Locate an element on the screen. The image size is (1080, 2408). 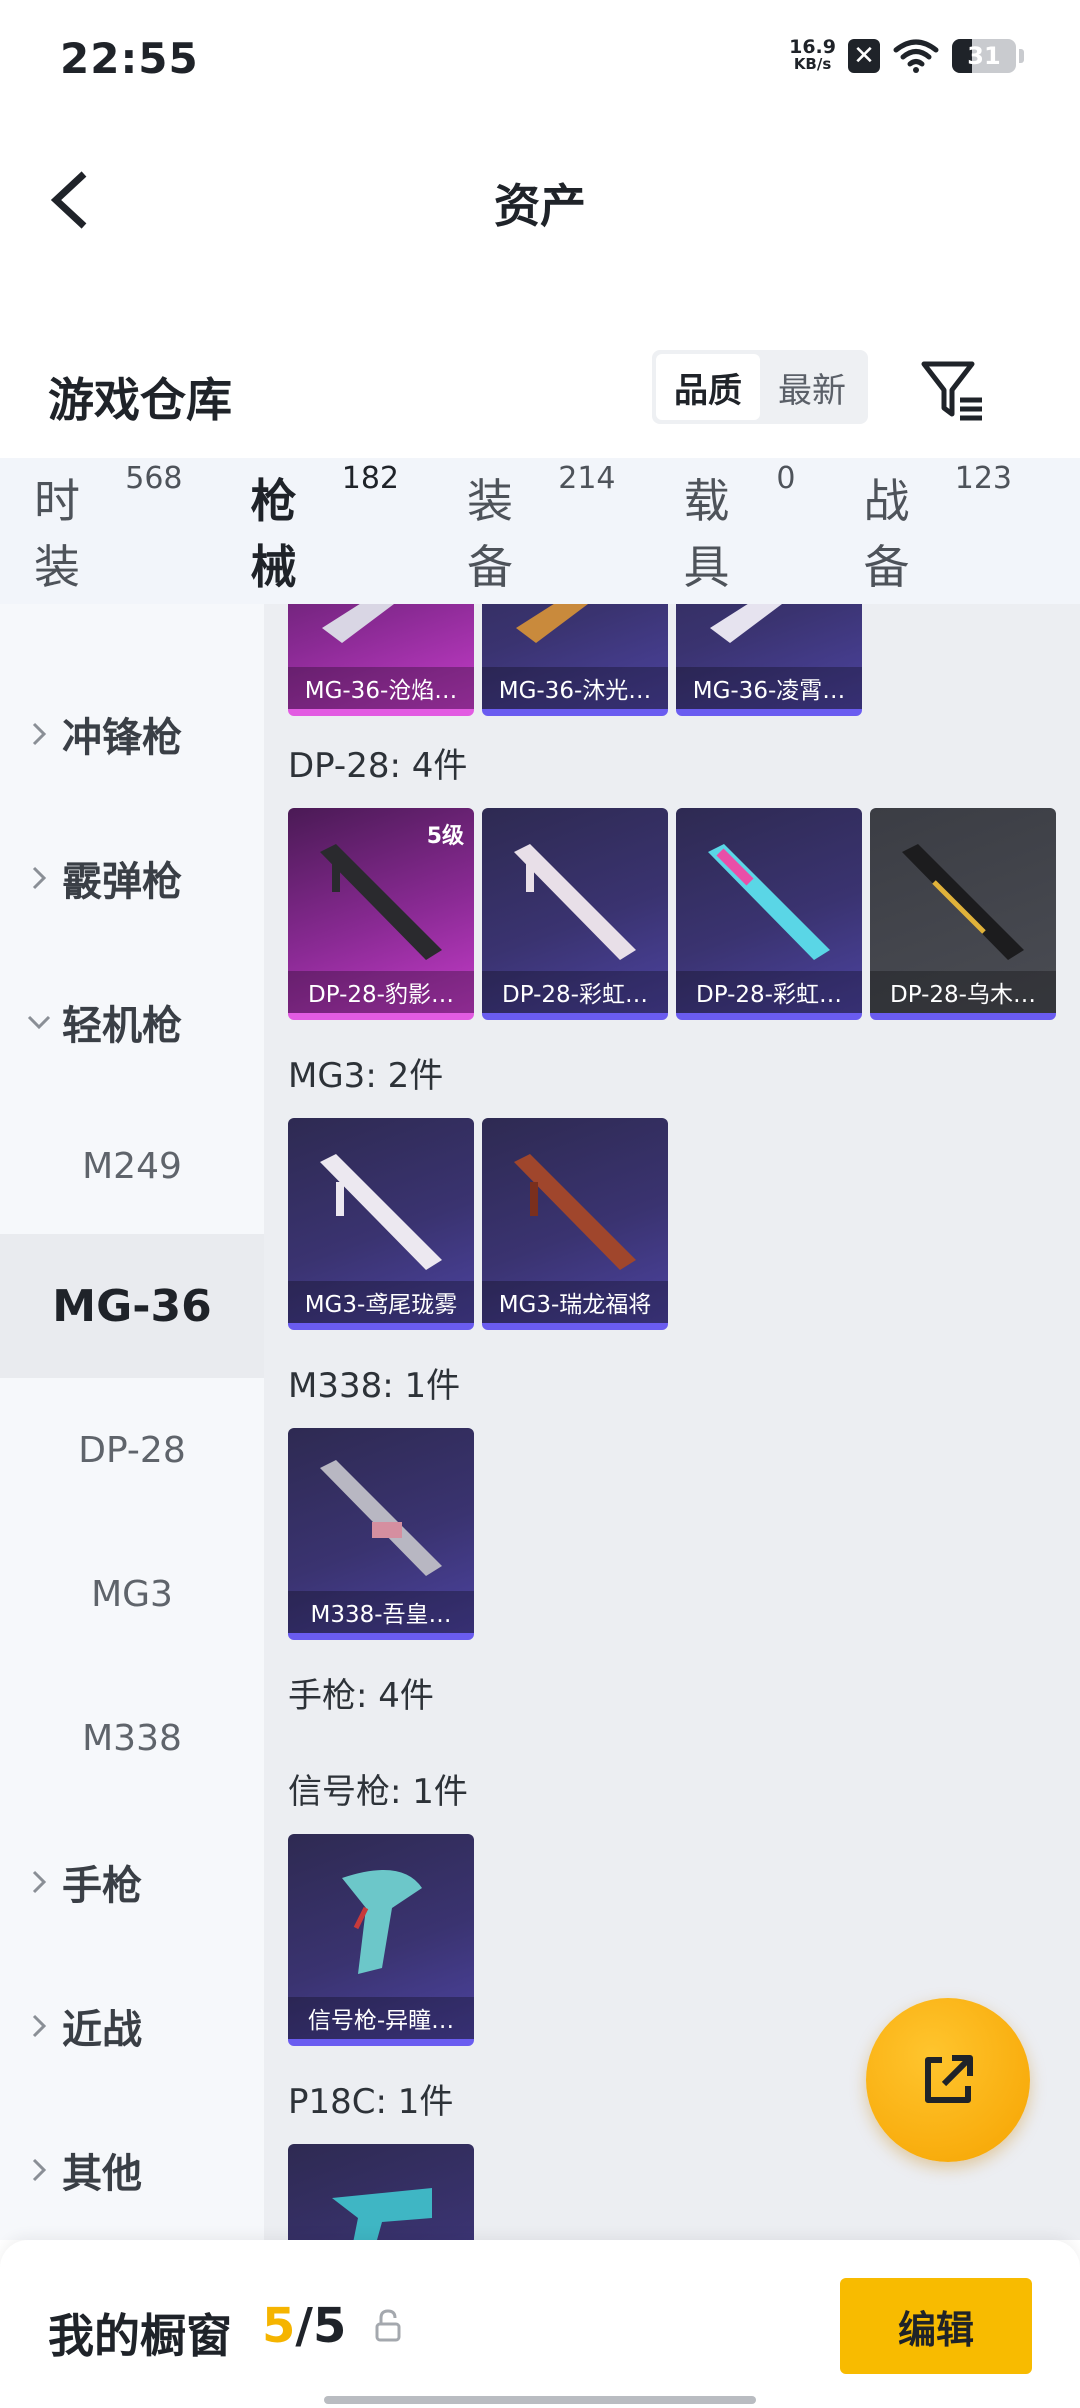
tab-count: 123 is located at coordinates (983, 478).